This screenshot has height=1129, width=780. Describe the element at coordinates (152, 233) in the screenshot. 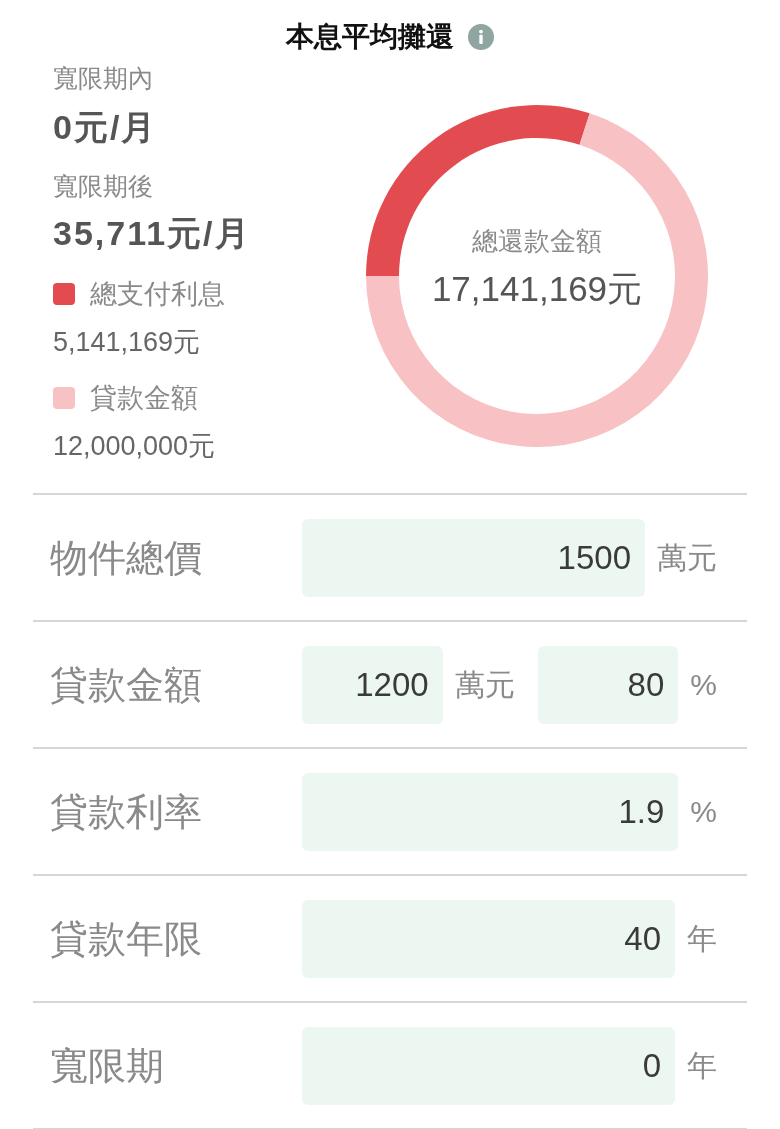

I see `monthly-payment: 35,711元/月` at that location.